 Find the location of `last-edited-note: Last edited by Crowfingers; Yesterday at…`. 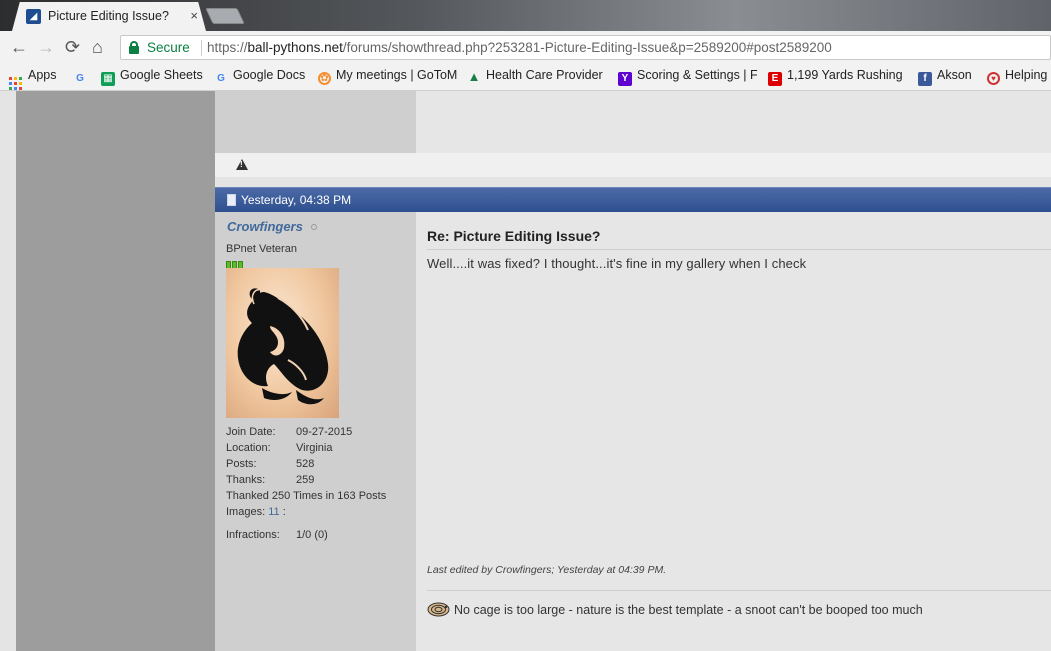

last-edited-note: Last edited by Crowfingers; Yesterday at… is located at coordinates (547, 570).